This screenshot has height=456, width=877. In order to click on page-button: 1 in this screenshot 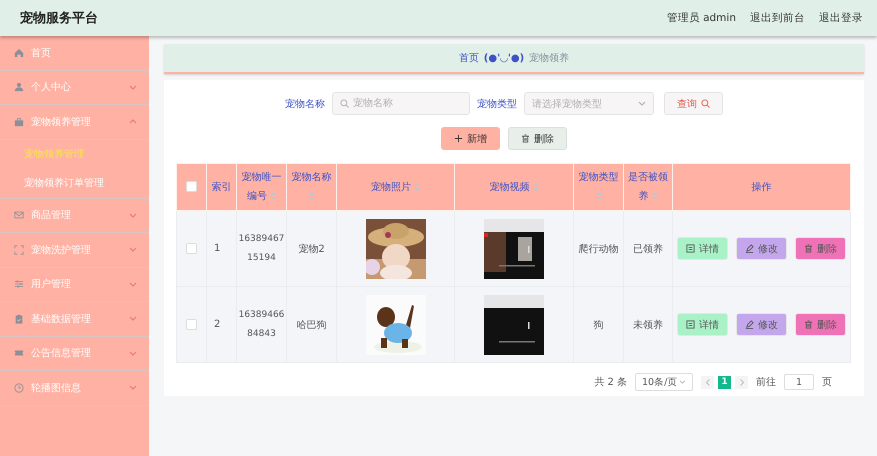, I will do `click(724, 382)`.